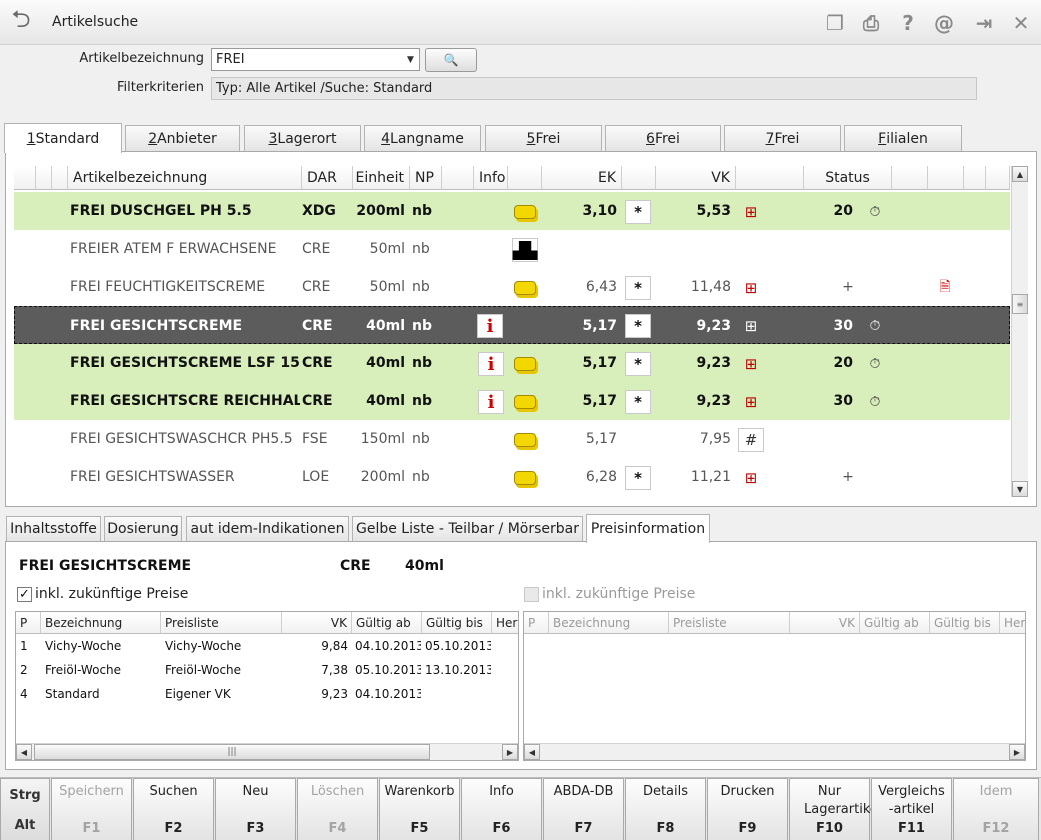 Image resolution: width=1041 pixels, height=840 pixels. Describe the element at coordinates (1020, 304) in the screenshot. I see `scroll-thumb: ≡` at that location.